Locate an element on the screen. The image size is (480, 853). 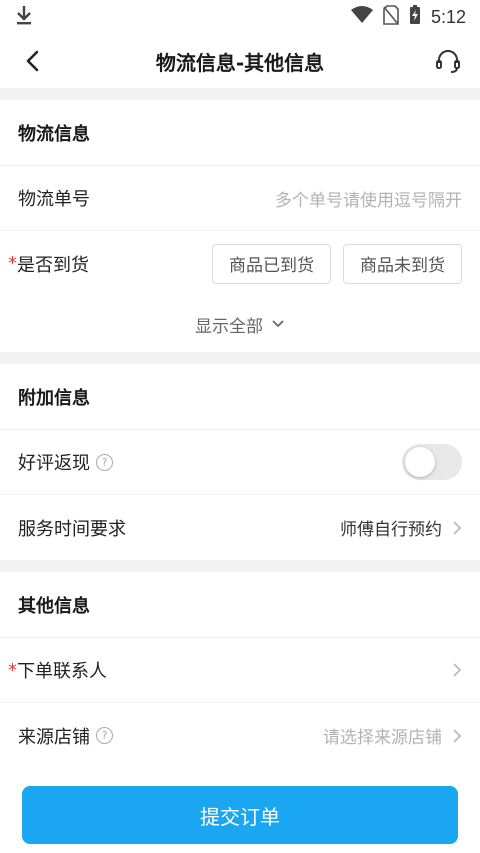
back-button is located at coordinates (32, 61).